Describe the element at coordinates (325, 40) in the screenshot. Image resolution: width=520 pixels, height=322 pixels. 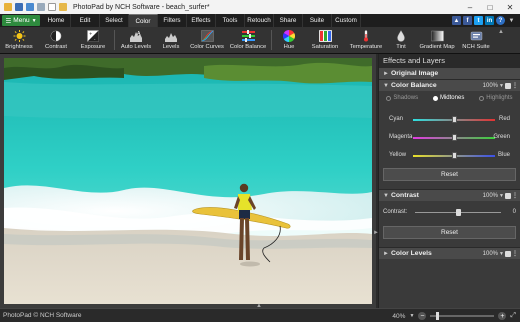
I see `saturation-button: Saturation` at that location.